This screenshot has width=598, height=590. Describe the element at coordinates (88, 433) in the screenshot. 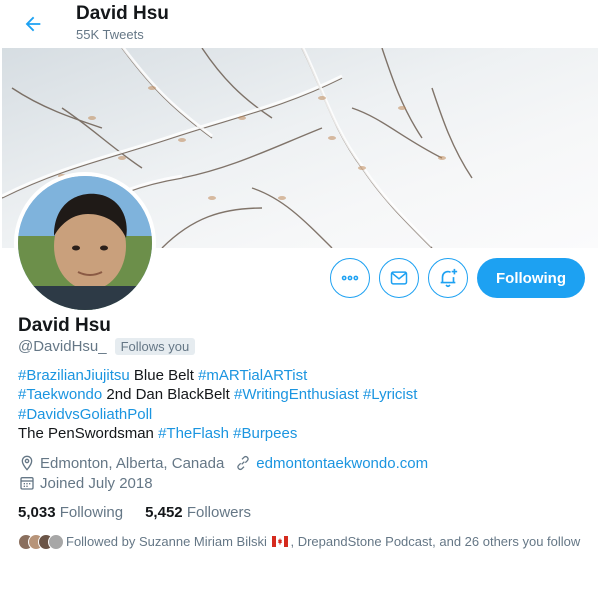

I see `bio-text: The PenSwordsman` at that location.